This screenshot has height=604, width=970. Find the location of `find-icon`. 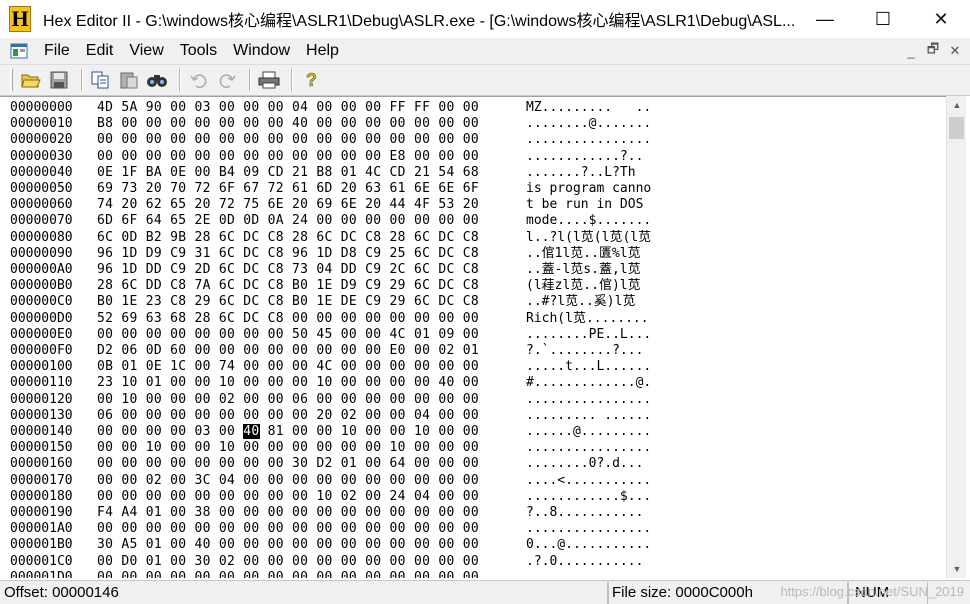

find-icon is located at coordinates (157, 80).